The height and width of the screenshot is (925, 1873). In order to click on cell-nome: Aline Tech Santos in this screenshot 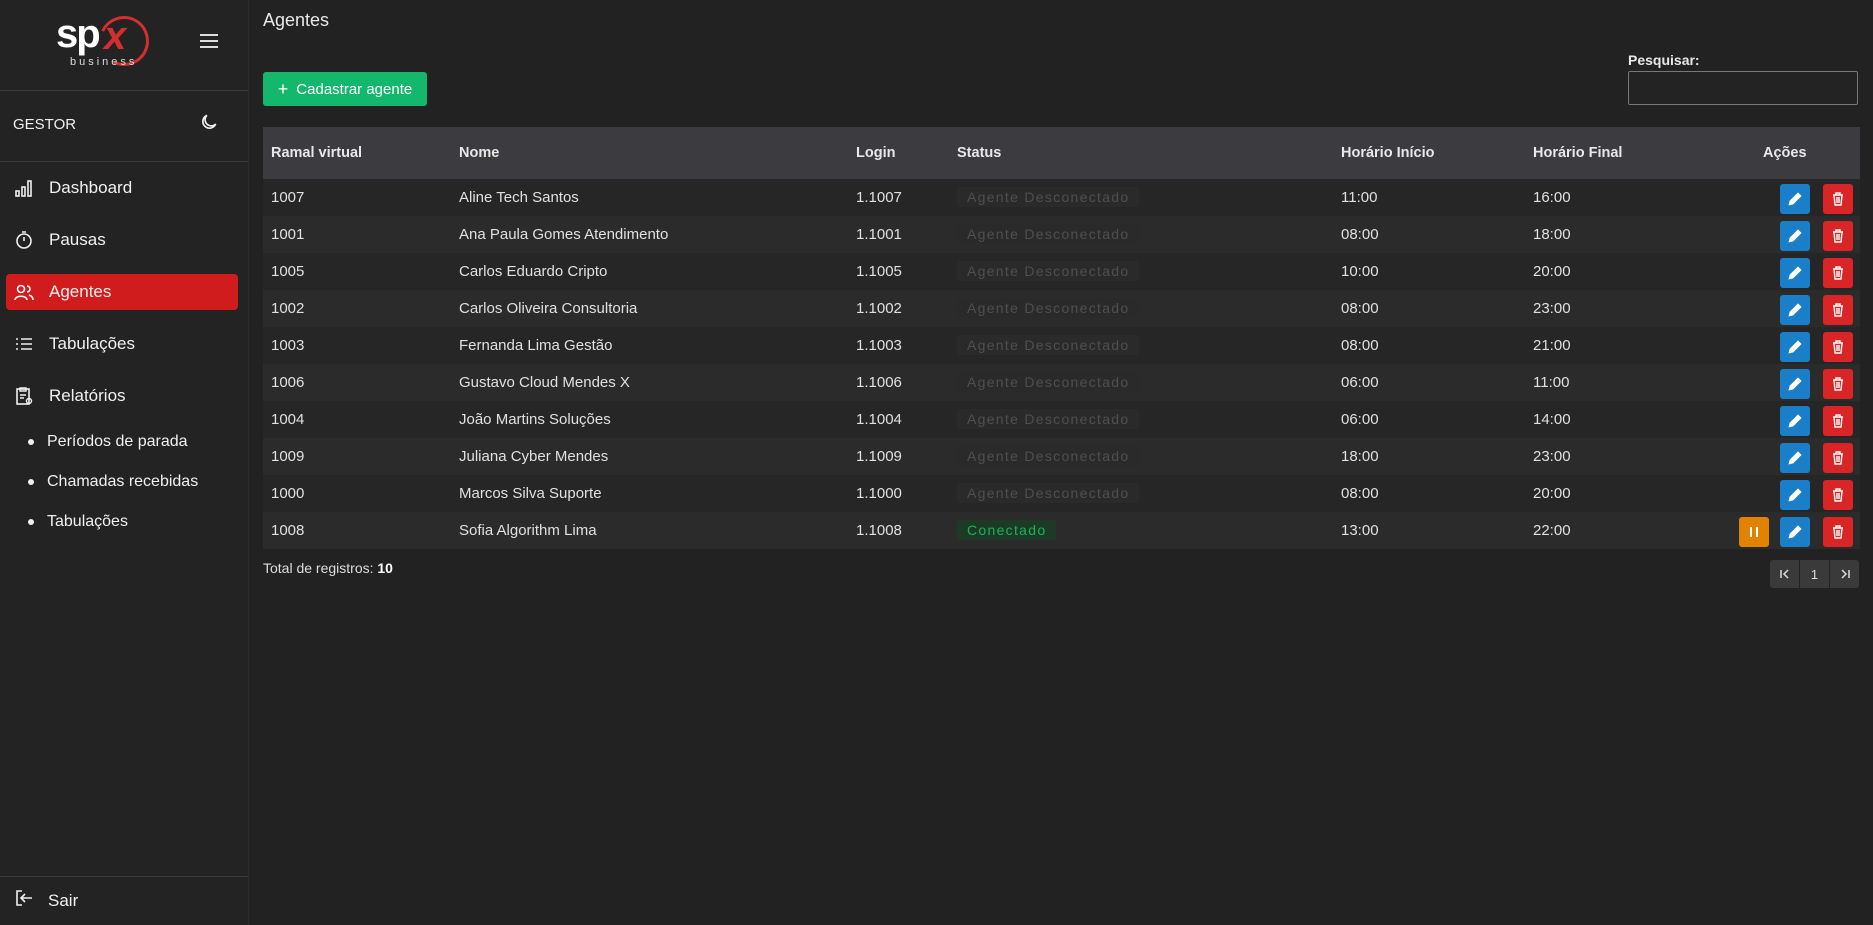, I will do `click(519, 197)`.